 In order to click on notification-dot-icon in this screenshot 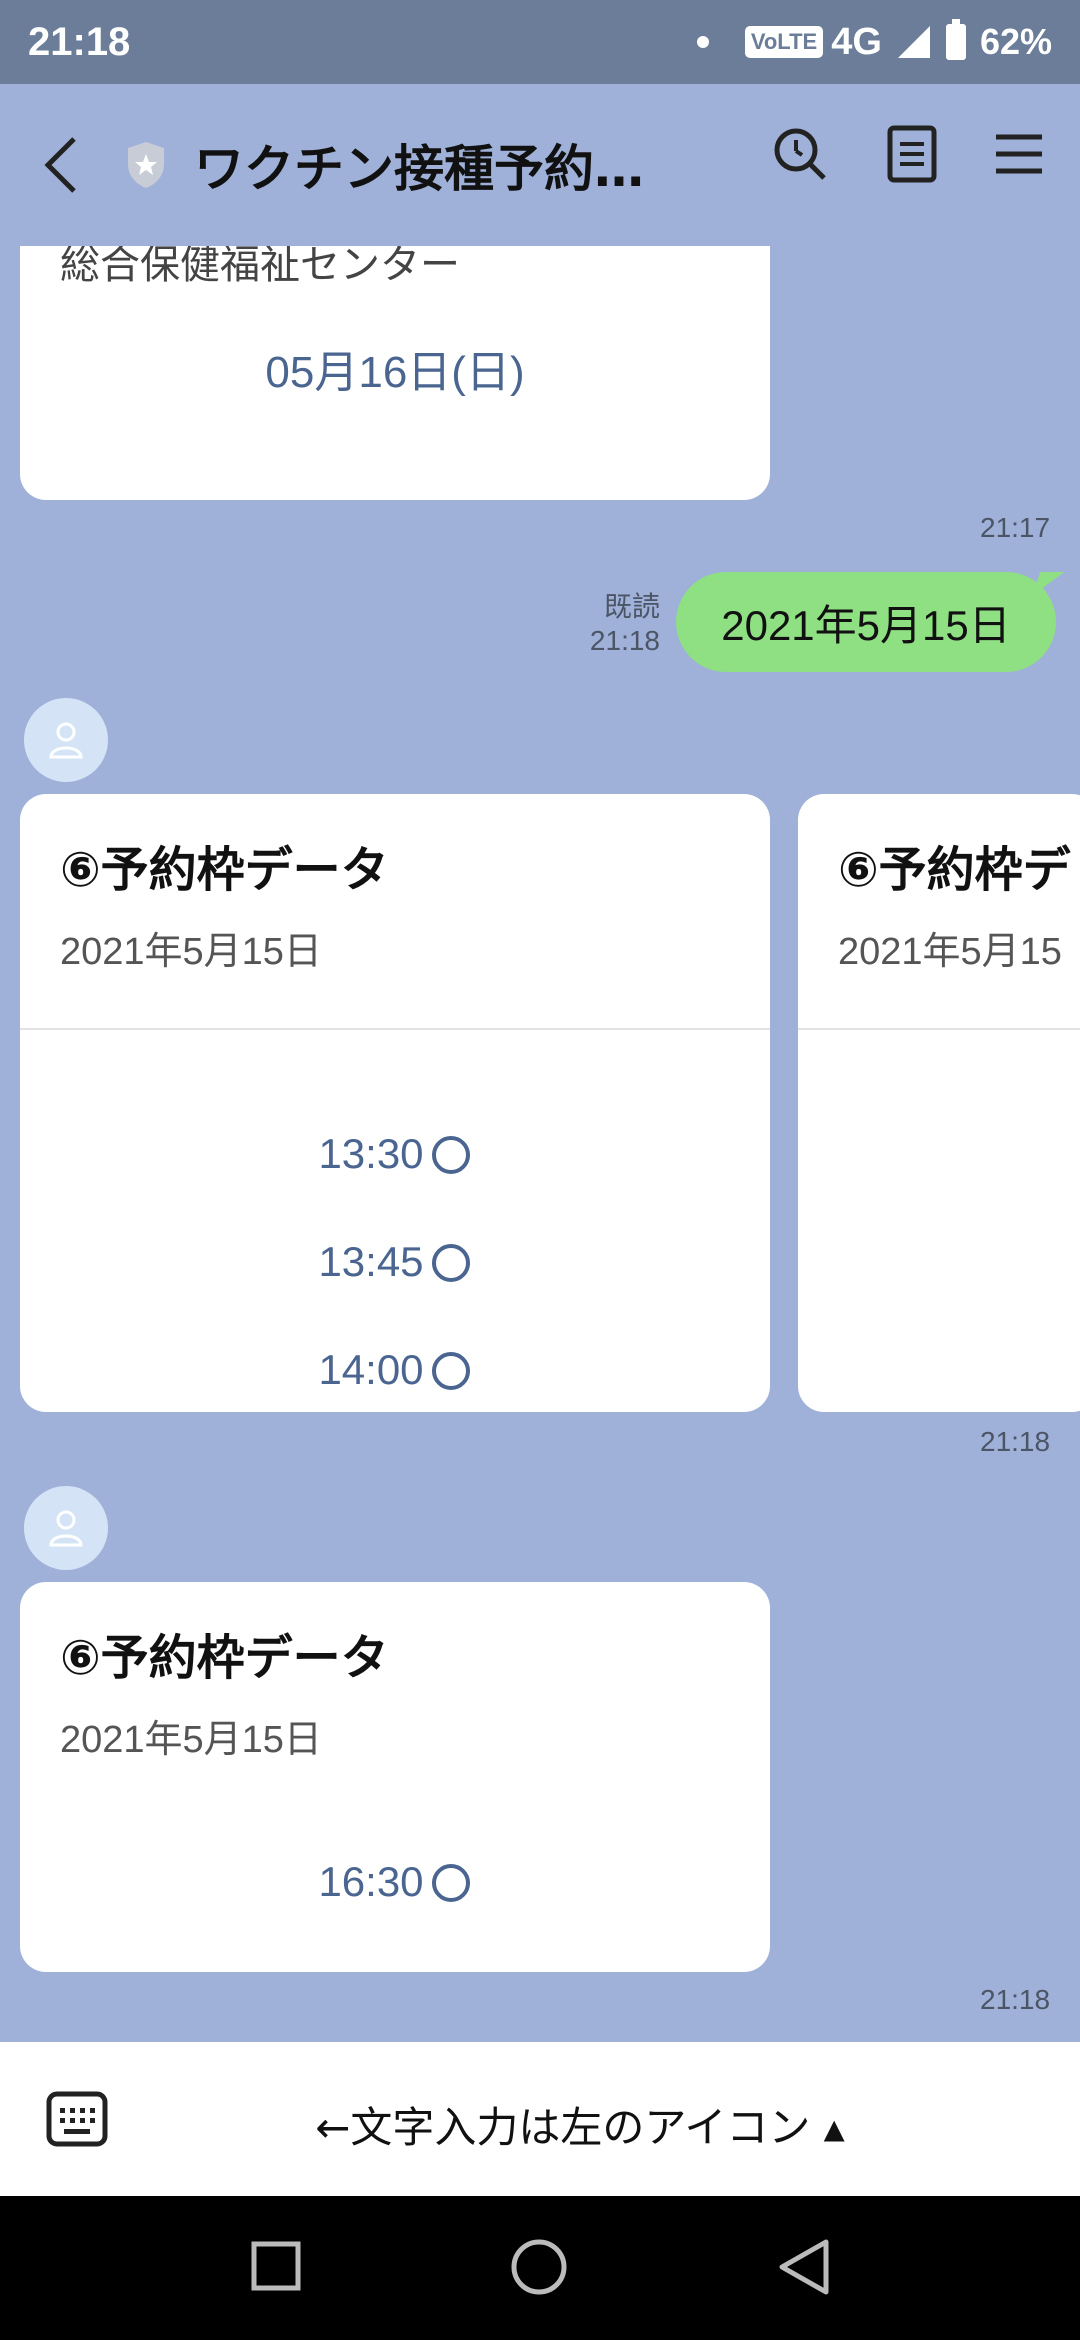, I will do `click(702, 42)`.